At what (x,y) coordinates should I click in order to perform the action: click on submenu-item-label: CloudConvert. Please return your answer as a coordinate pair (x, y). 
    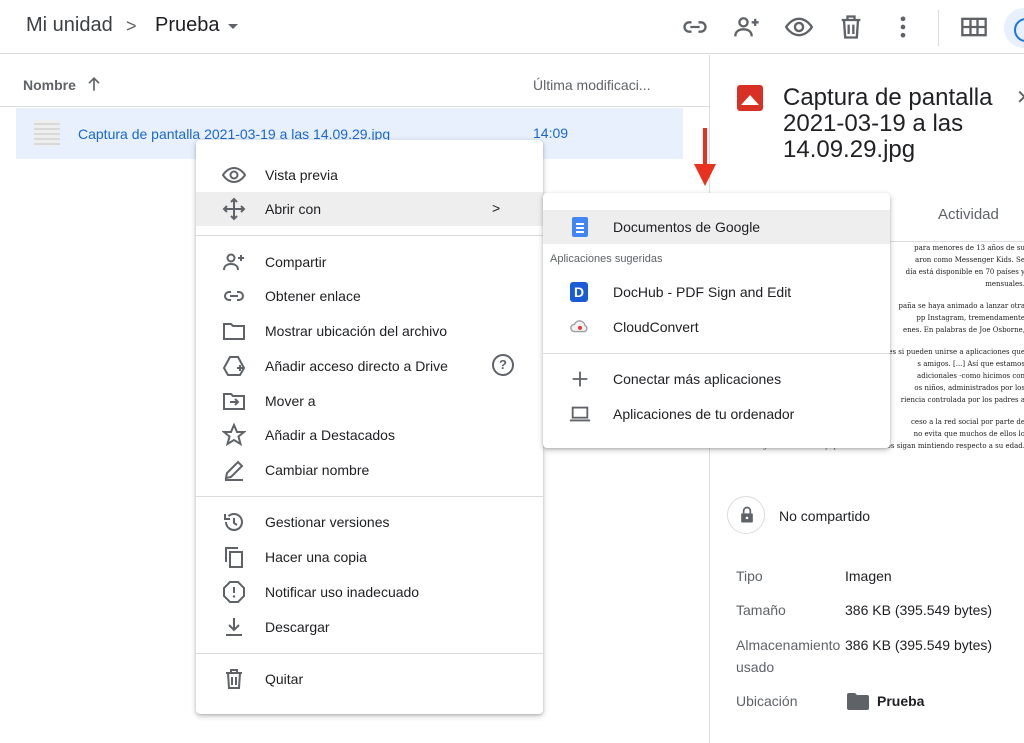
    Looking at the image, I should click on (656, 327).